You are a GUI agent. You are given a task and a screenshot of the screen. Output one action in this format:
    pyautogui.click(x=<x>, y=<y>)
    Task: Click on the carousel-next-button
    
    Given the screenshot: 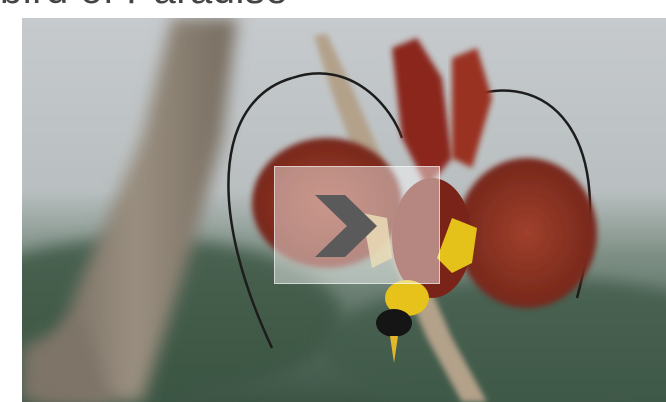 What is the action you would take?
    pyautogui.click(x=357, y=225)
    